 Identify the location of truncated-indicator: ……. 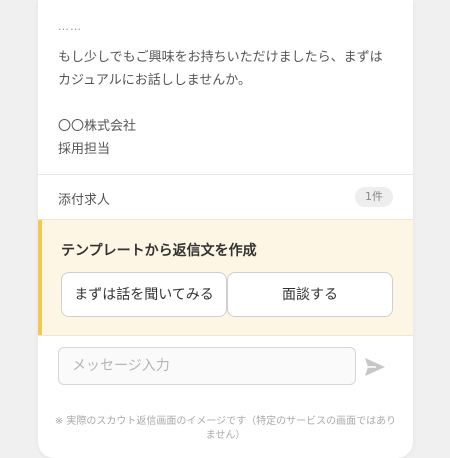
(70, 26).